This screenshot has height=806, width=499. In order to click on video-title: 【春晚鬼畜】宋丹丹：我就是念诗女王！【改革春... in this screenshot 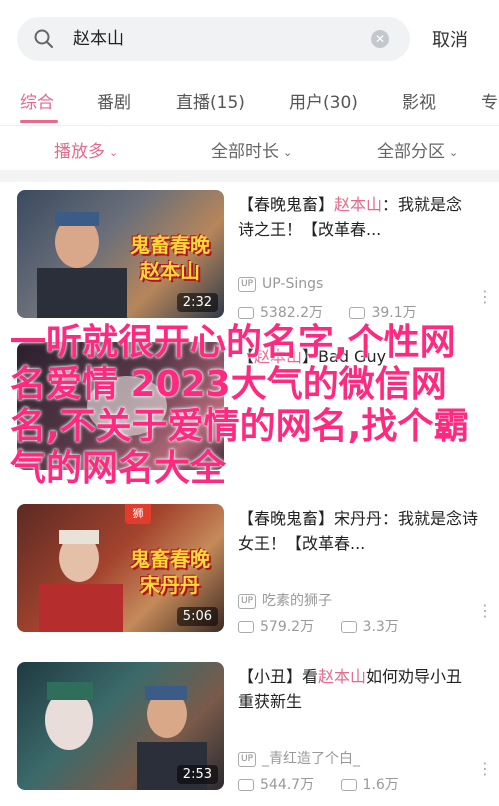, I will do `click(358, 531)`.